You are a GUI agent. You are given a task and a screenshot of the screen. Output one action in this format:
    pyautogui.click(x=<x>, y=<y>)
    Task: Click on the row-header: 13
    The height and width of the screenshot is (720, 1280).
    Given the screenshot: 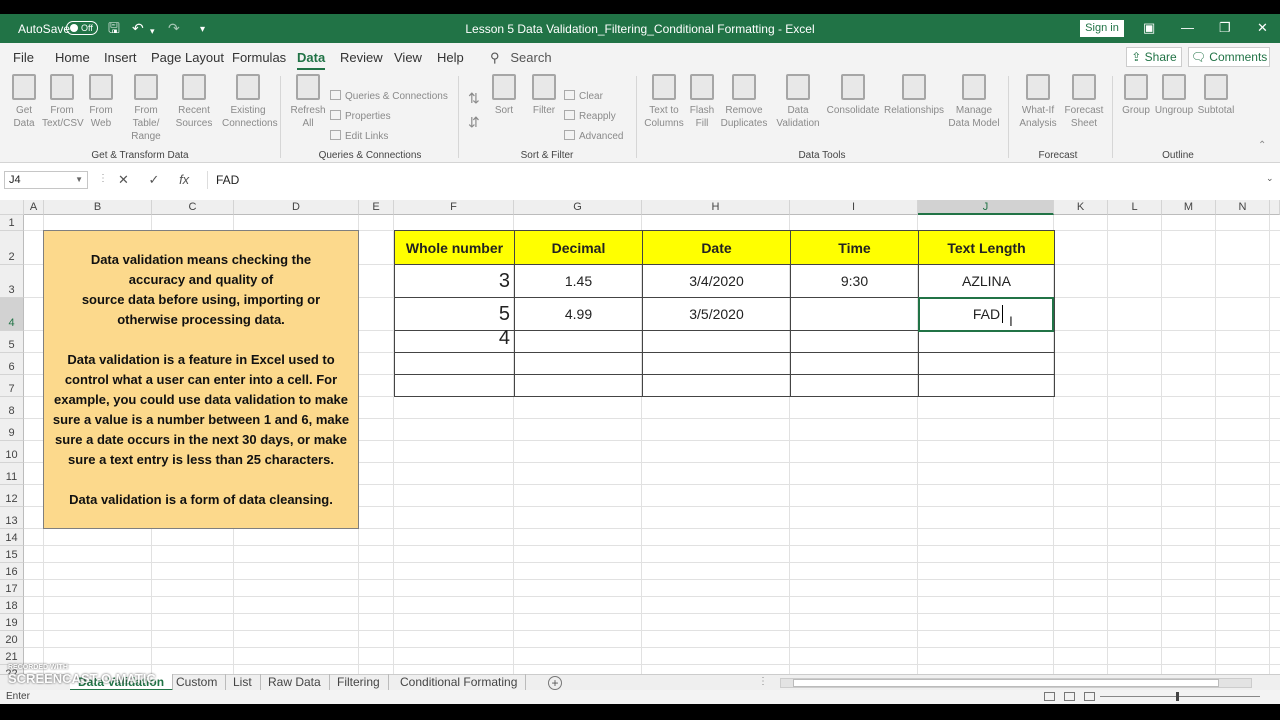 What is the action you would take?
    pyautogui.click(x=12, y=518)
    